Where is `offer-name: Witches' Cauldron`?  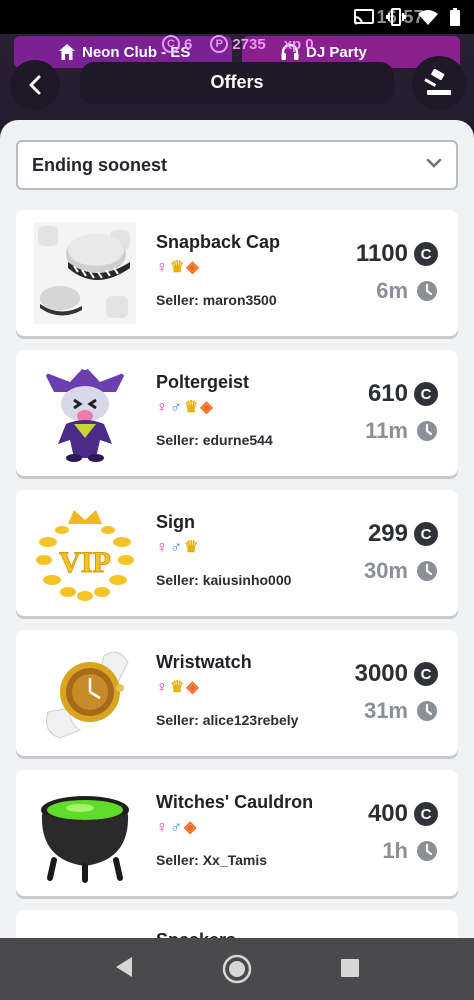 offer-name: Witches' Cauldron is located at coordinates (235, 802).